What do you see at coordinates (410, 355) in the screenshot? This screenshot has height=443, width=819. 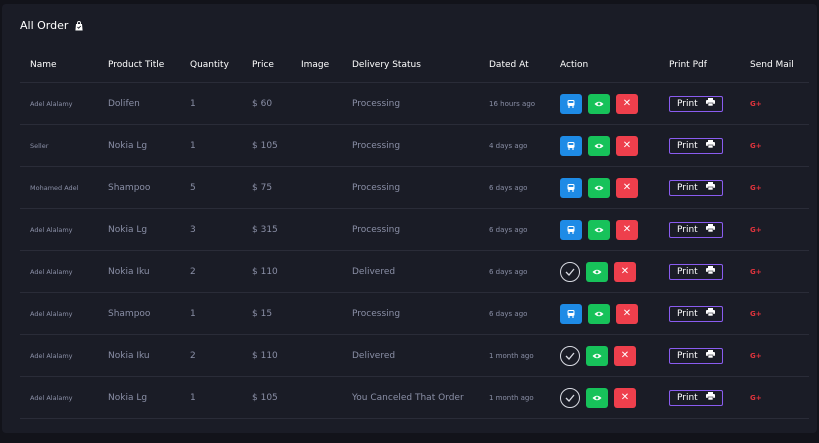 I see `cell-status: Delivered` at bounding box center [410, 355].